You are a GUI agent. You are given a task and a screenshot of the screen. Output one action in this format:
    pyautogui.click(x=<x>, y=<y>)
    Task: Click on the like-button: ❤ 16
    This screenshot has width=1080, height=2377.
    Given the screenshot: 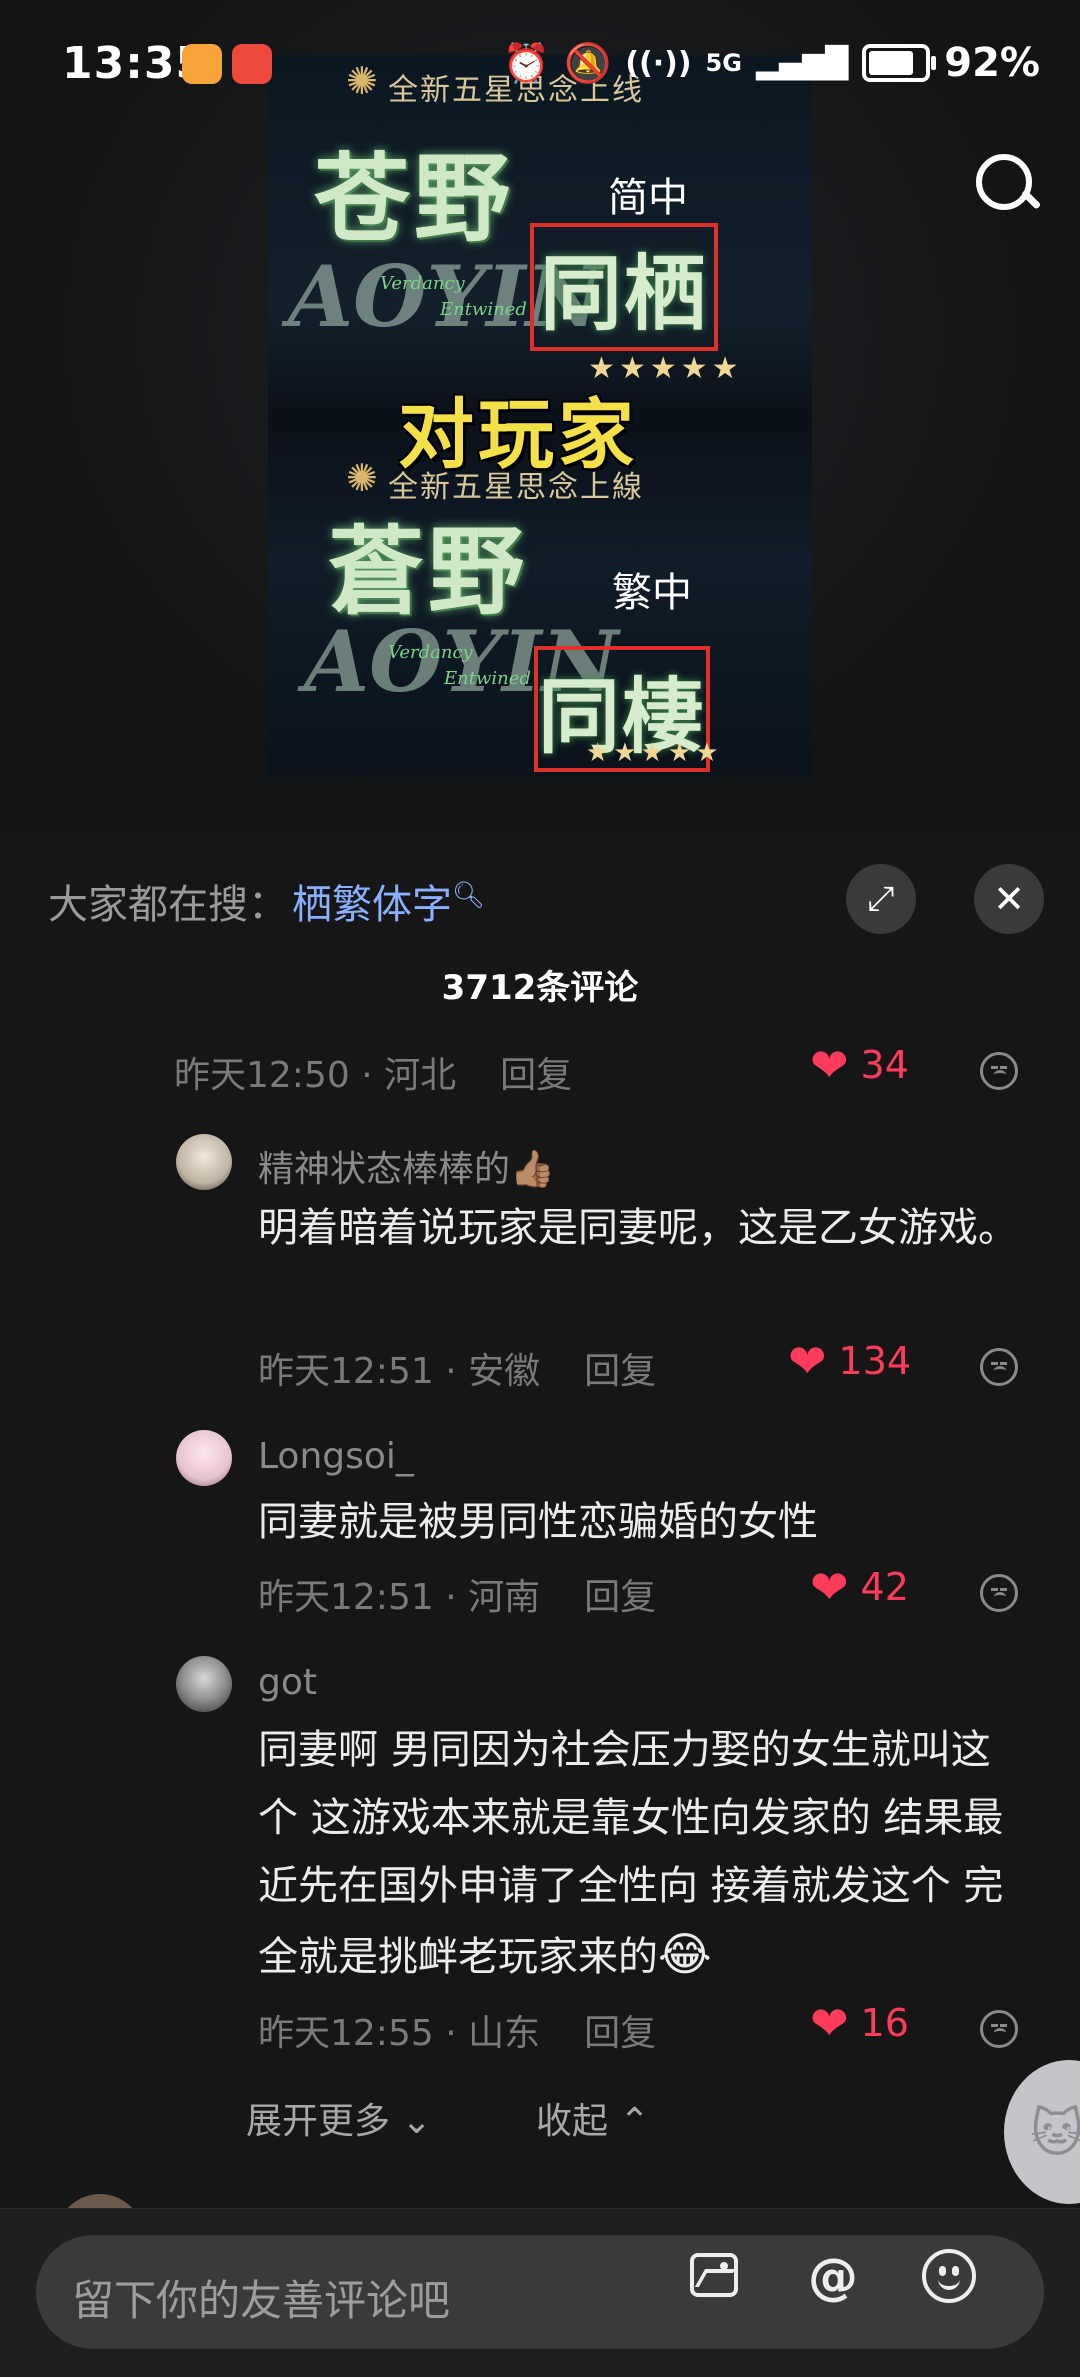 What is the action you would take?
    pyautogui.click(x=859, y=2023)
    